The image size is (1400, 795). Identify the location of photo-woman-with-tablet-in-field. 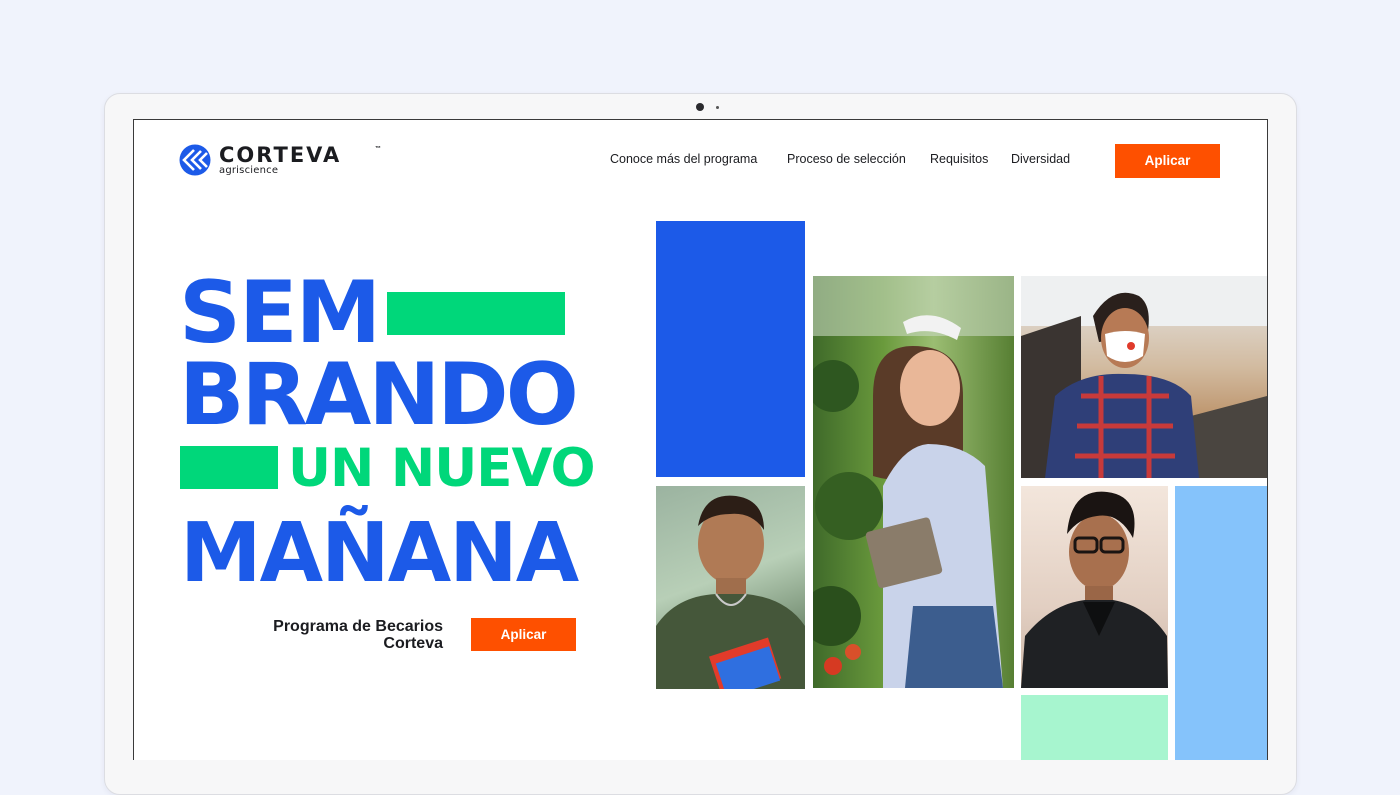
(913, 482).